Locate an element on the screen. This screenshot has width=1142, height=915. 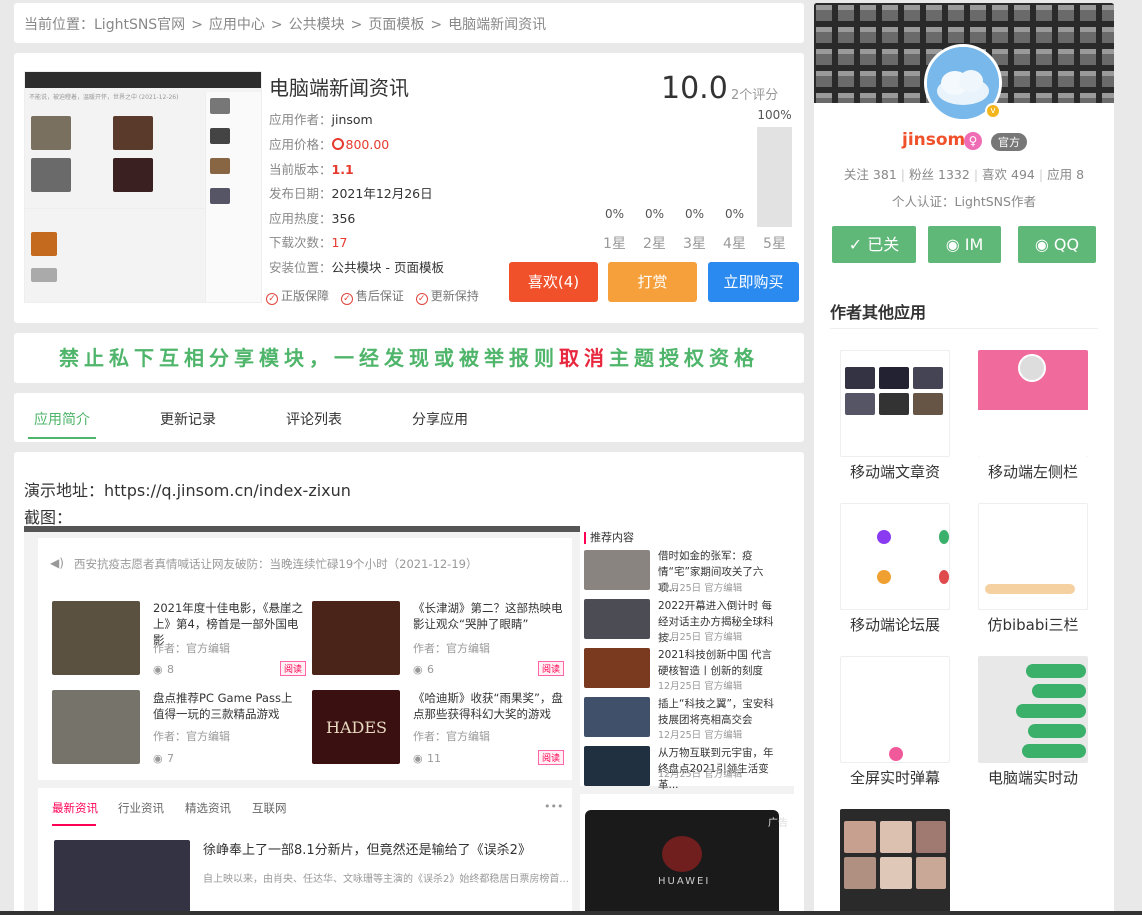
app-thumb-bibabi is located at coordinates (1033, 556).